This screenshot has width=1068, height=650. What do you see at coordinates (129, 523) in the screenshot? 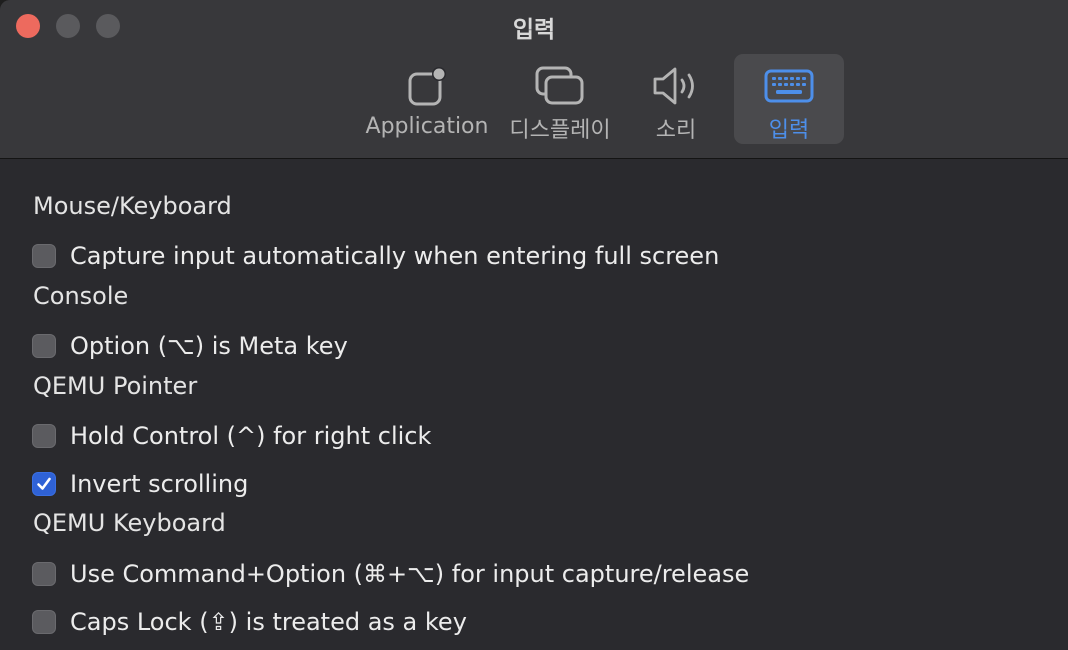
I see `section-title-qemu-keyboard: QEMU Keyboard` at bounding box center [129, 523].